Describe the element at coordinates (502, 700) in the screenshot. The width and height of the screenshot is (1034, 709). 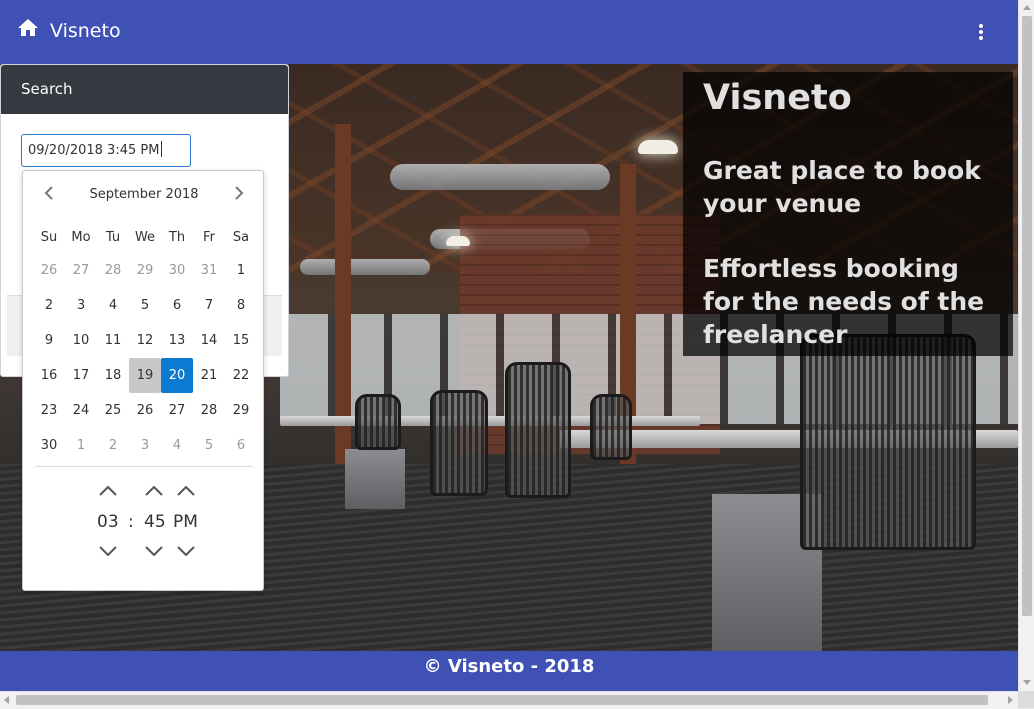
I see `horizontal-scroll-thumb` at that location.